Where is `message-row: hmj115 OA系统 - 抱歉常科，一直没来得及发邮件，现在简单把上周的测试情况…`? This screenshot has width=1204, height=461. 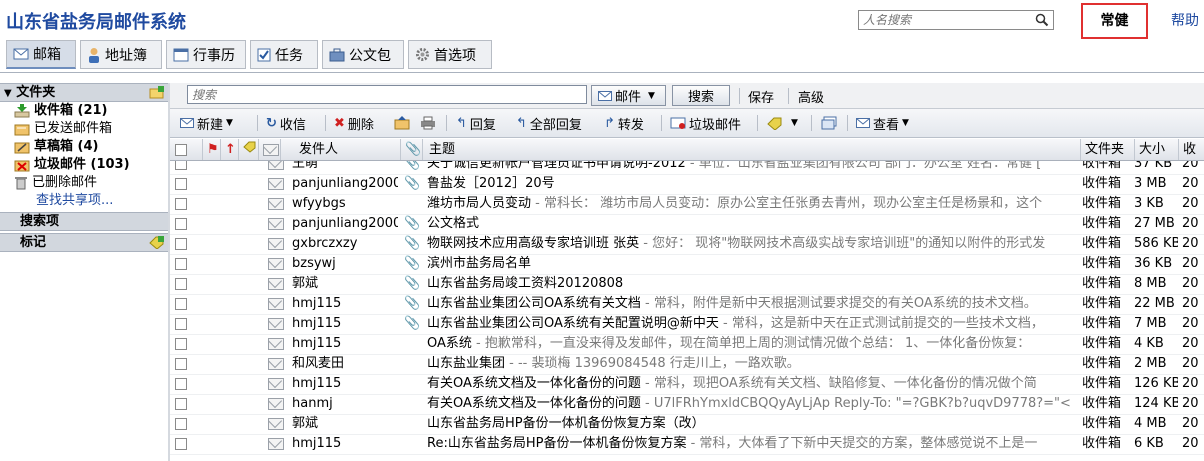 message-row: hmj115 OA系统 - 抱歉常科，一直没来得及发邮件，现在简单把上周的测试情况… is located at coordinates (687, 344).